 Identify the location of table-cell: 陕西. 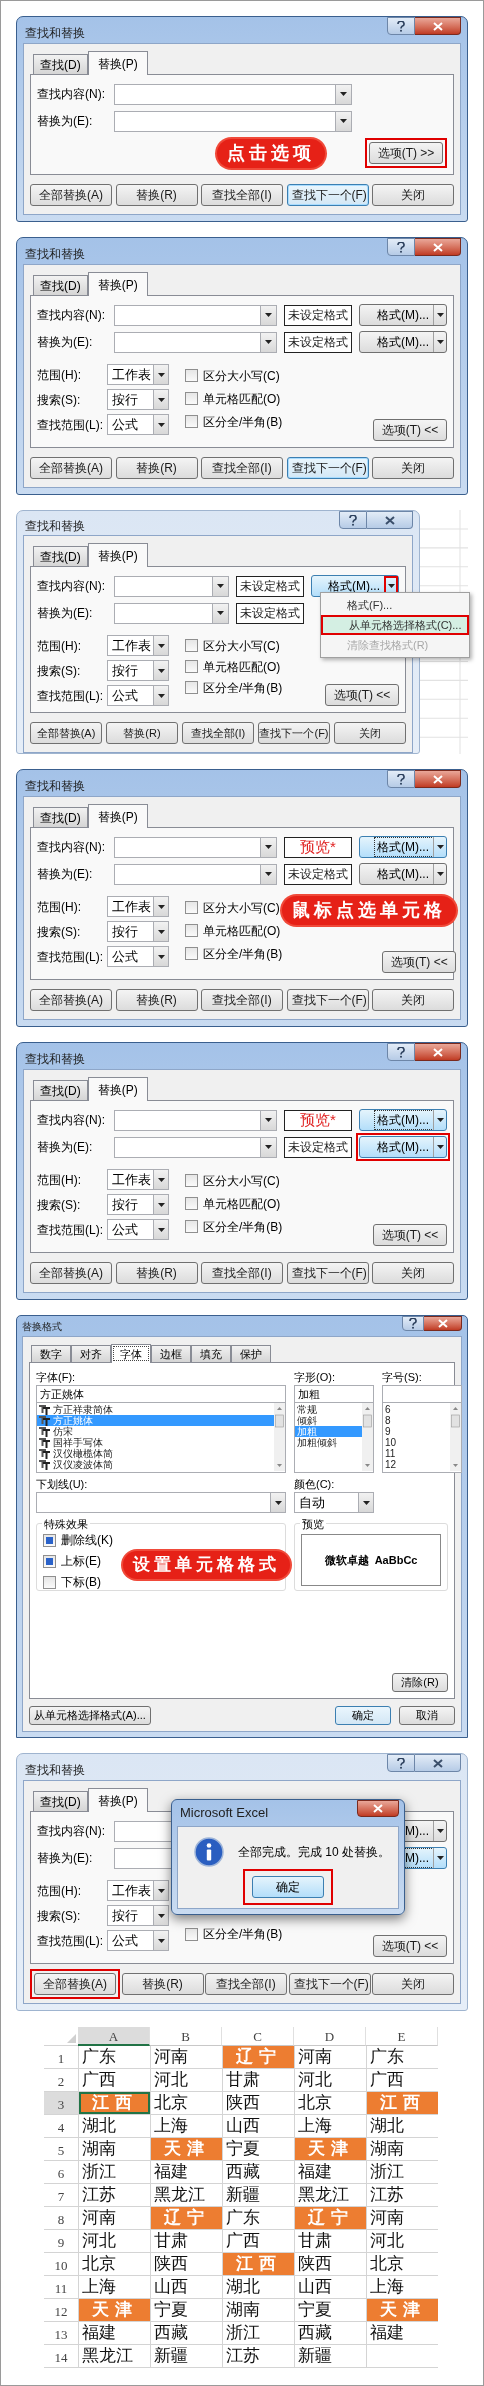
(330, 2264).